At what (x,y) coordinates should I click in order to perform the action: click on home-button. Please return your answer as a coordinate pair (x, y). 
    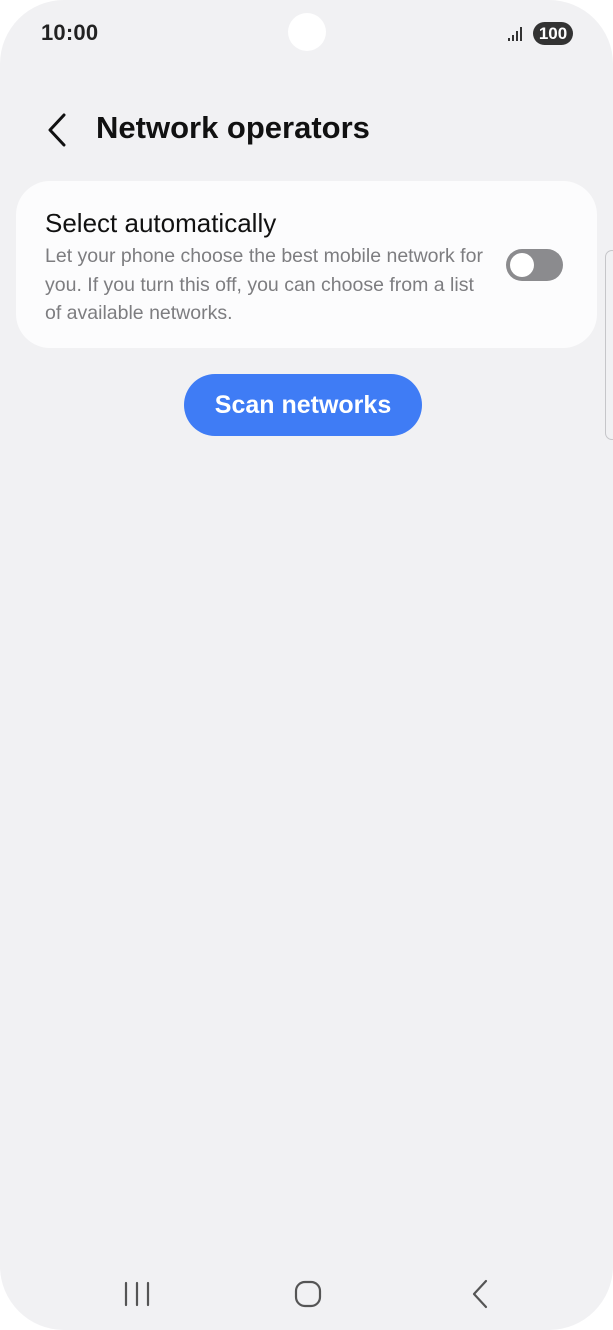
    Looking at the image, I should click on (308, 1294).